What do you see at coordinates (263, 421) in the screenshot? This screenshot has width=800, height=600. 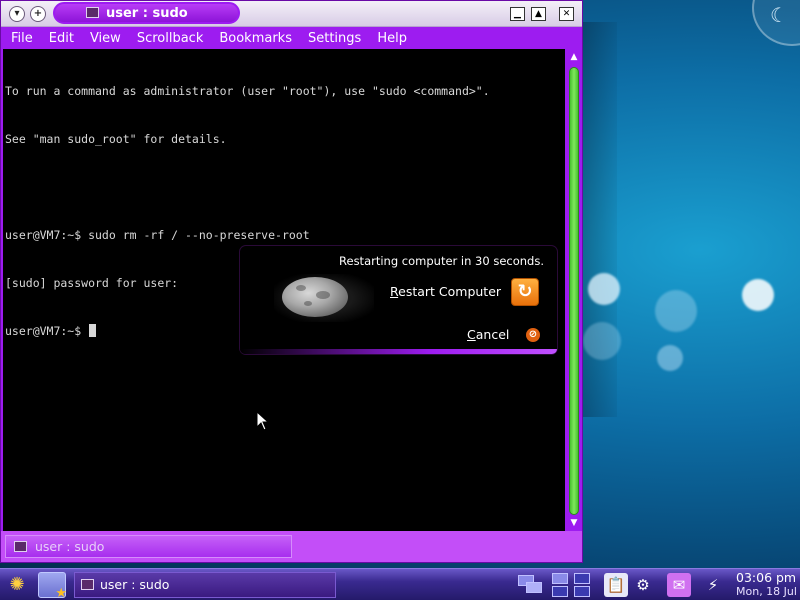 I see `mouse-pointer-icon` at bounding box center [263, 421].